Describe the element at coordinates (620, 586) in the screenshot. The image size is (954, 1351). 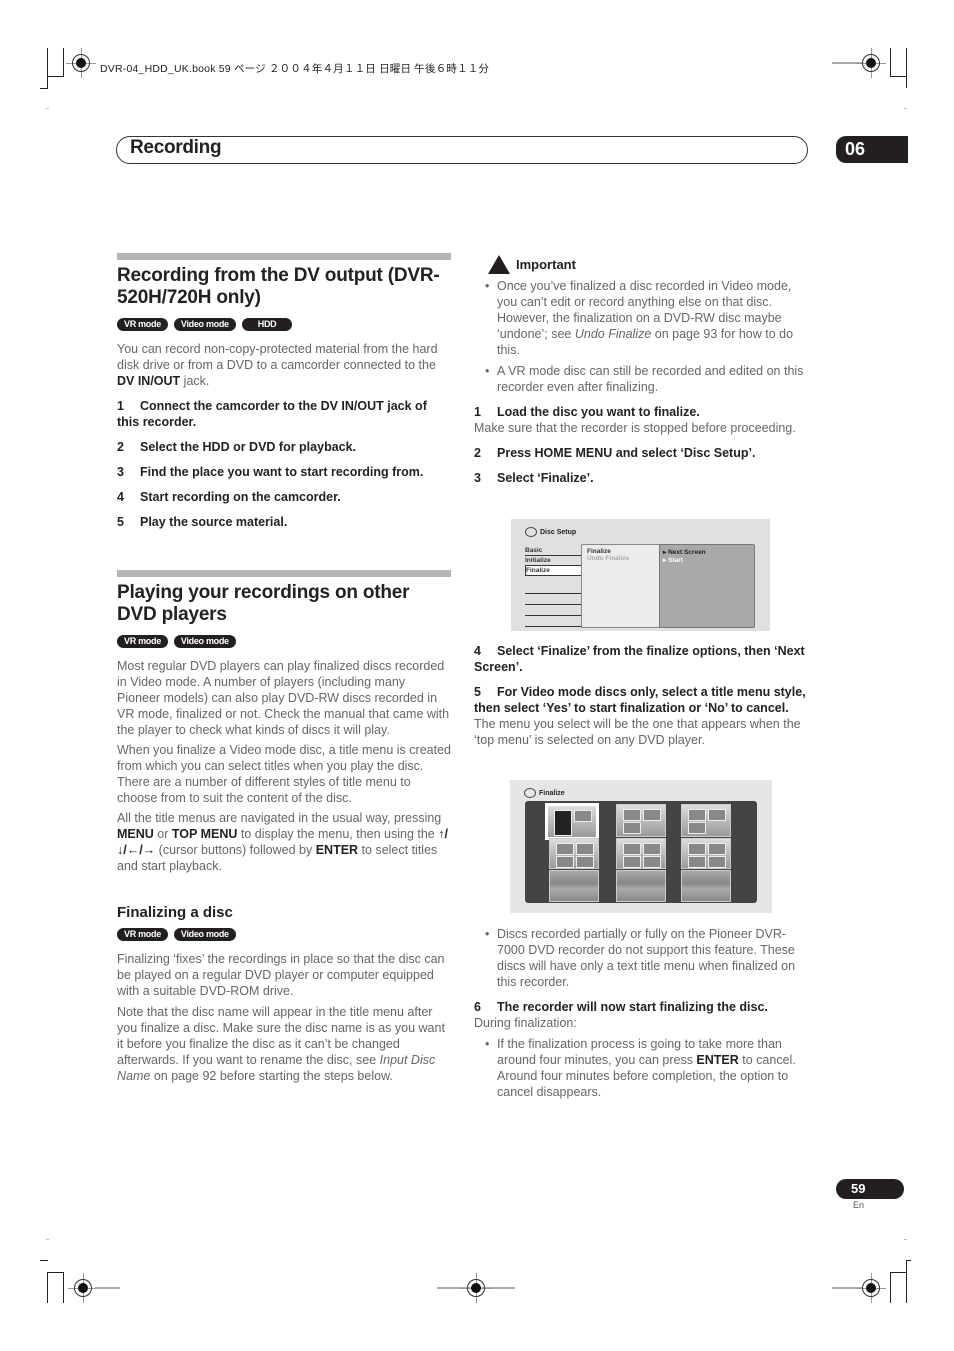
I see `finalize-options: Finalize Undo Finalize` at that location.